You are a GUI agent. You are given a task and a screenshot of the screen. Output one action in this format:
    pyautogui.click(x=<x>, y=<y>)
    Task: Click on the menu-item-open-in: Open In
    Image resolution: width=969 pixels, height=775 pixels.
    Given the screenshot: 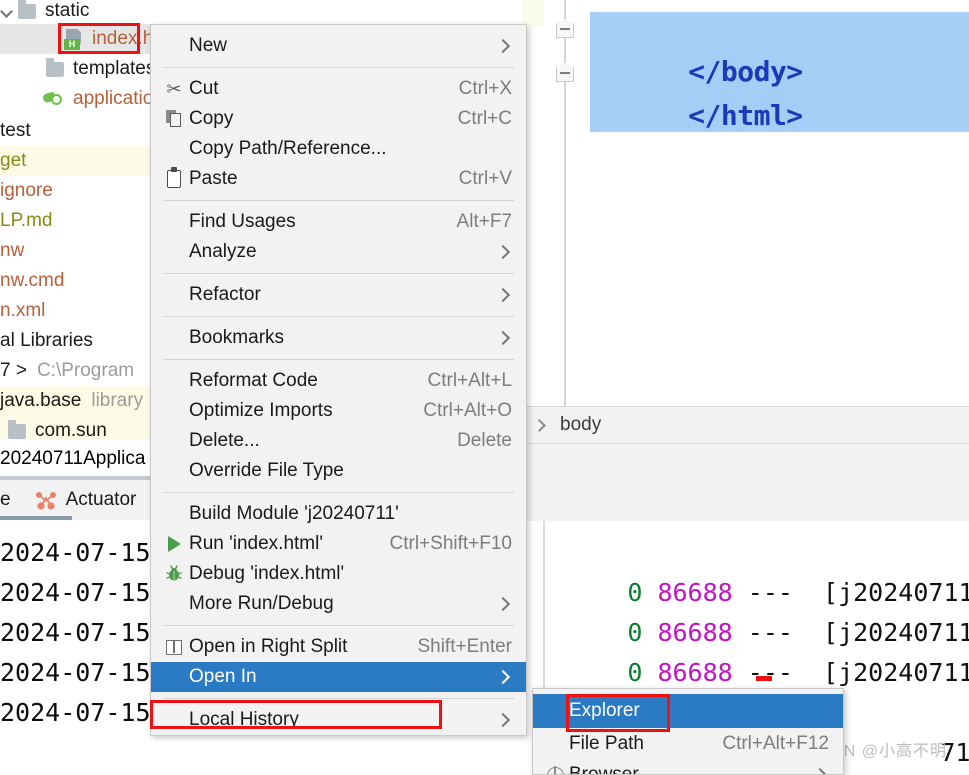 What is the action you would take?
    pyautogui.click(x=338, y=677)
    